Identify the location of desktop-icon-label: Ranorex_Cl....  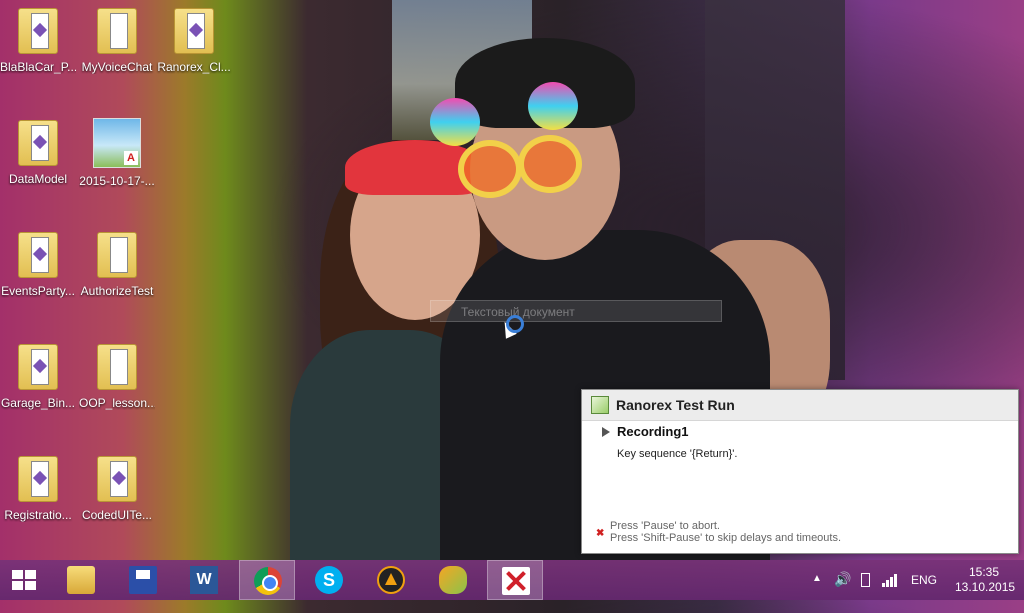
(194, 67).